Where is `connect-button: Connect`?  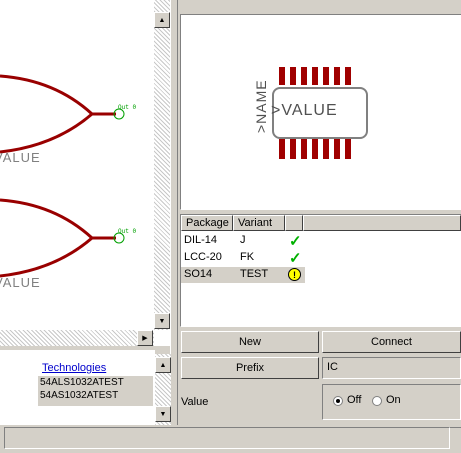 connect-button: Connect is located at coordinates (391, 342).